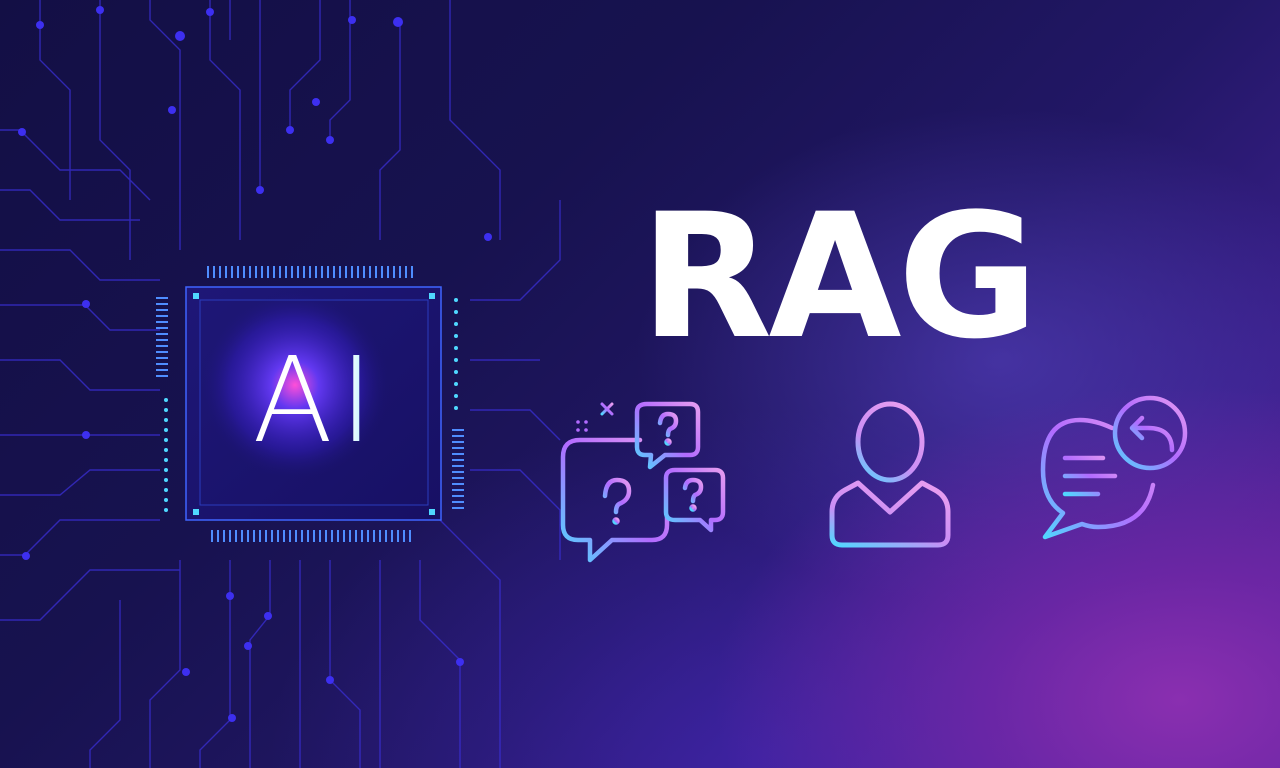 The height and width of the screenshot is (768, 1280). What do you see at coordinates (643, 482) in the screenshot?
I see `question-bubbles-icon` at bounding box center [643, 482].